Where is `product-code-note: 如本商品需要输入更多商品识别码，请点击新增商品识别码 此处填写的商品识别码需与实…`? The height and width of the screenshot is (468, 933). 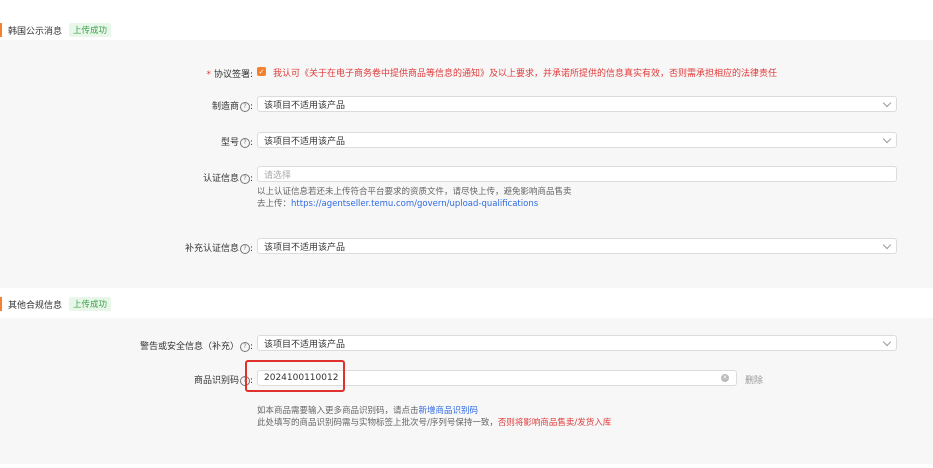
product-code-note: 如本商品需要输入更多商品识别码，请点击新增商品识别码 此处填写的商品识别码需与实… is located at coordinates (434, 417).